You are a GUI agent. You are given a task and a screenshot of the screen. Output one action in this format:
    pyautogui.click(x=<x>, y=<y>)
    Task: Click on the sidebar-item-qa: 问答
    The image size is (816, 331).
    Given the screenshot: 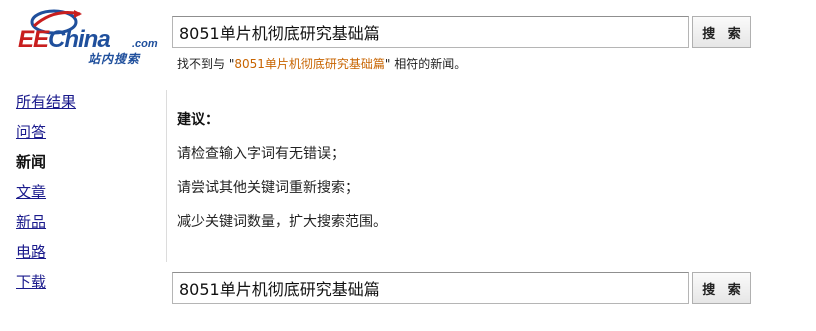 What is the action you would take?
    pyautogui.click(x=66, y=137)
    